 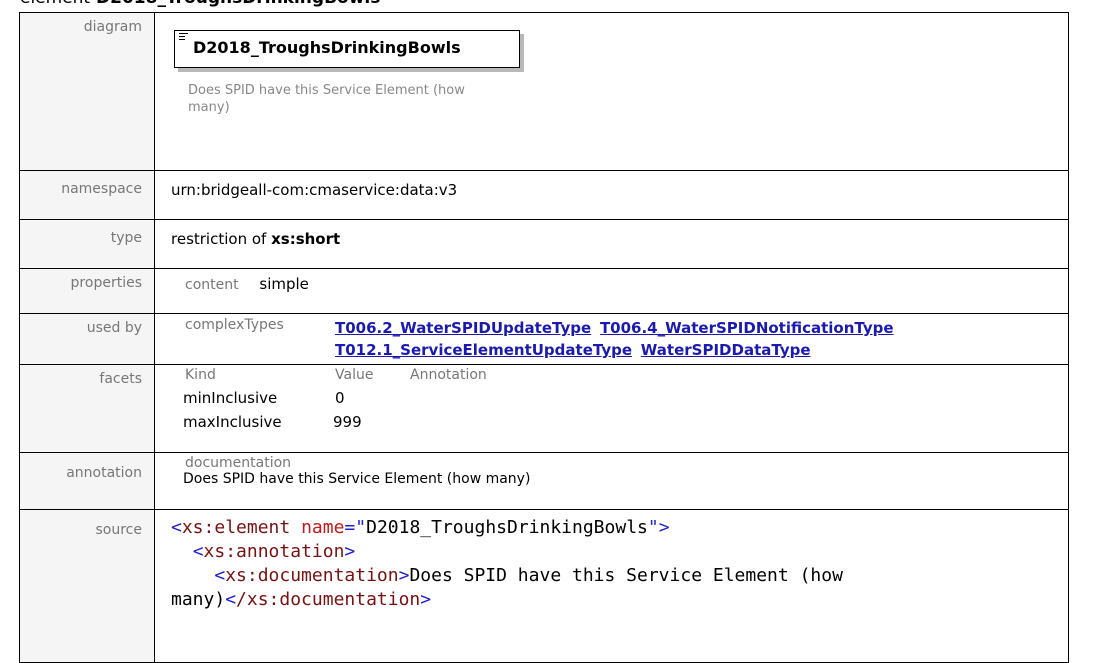 I want to click on annotation-label: annotation, so click(x=87, y=481).